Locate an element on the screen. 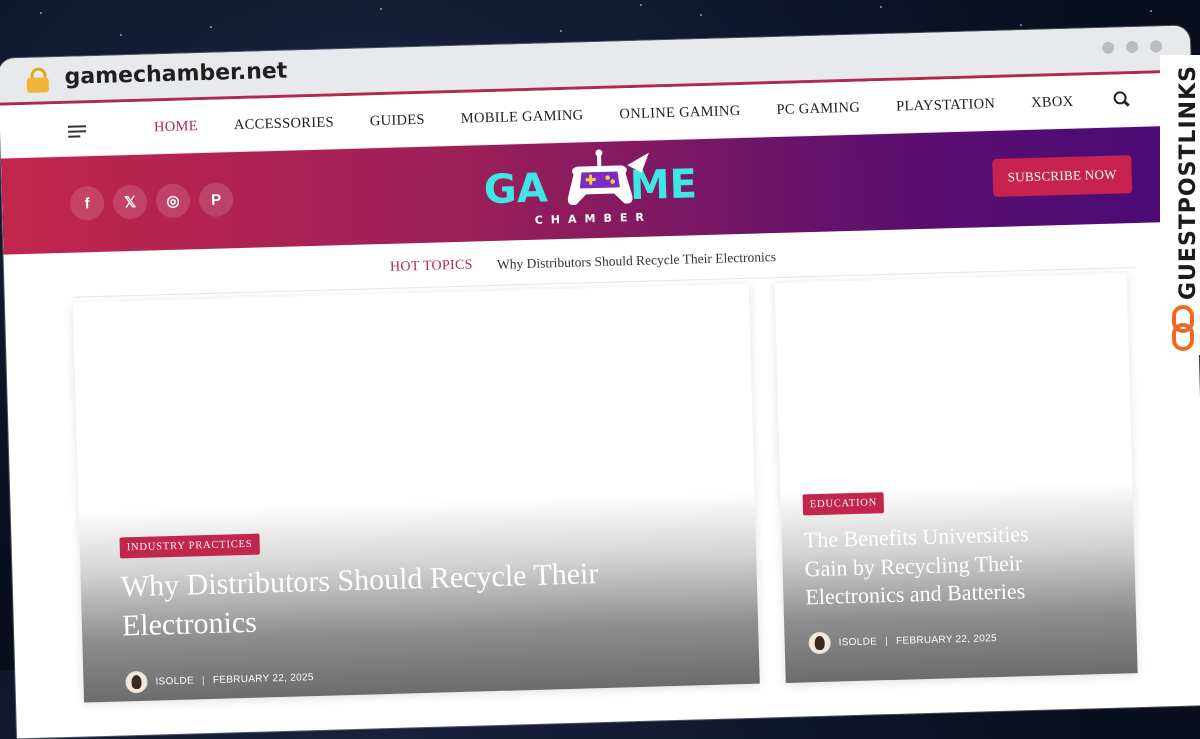  nav-item-accessories: ACCESSORIES is located at coordinates (284, 124).